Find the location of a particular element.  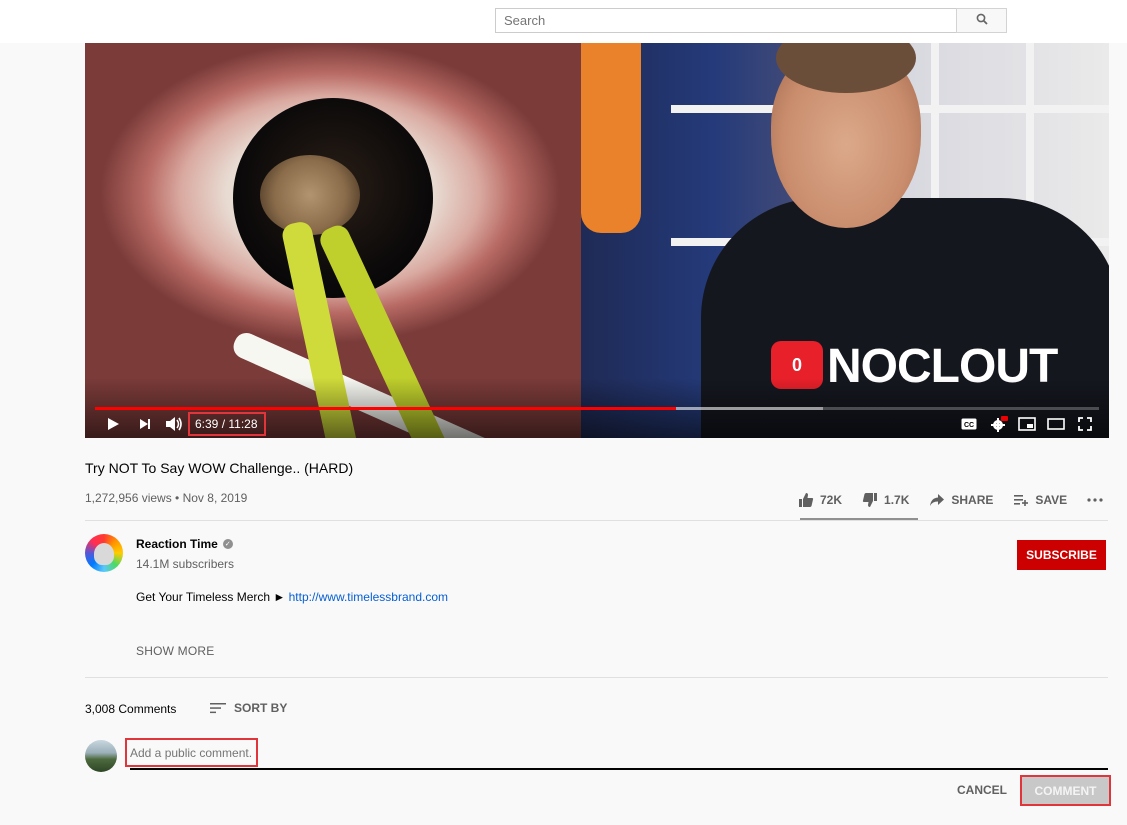

search-input is located at coordinates (725, 20).